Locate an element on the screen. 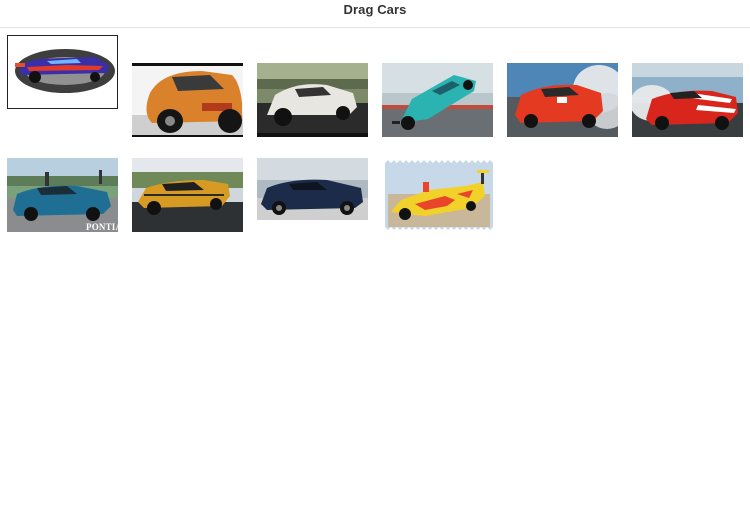 This screenshot has width=750, height=515. orange-coupe-image is located at coordinates (187, 100).